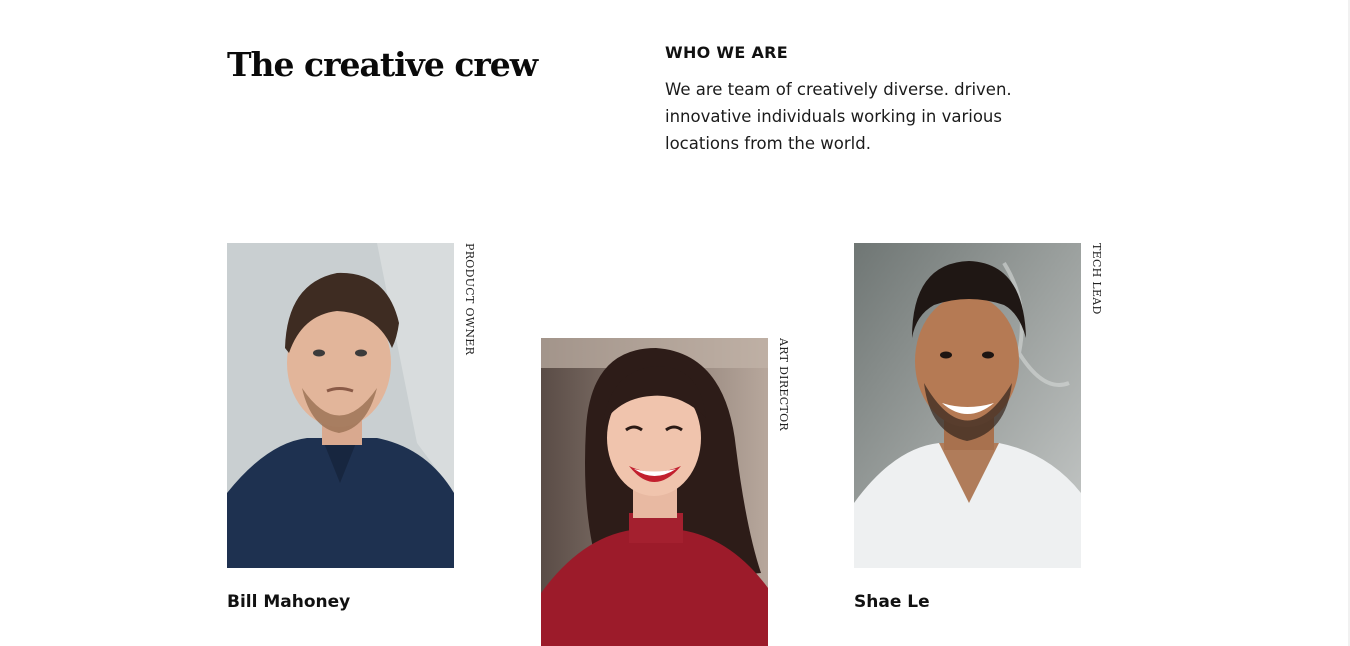 The width and height of the screenshot is (1350, 646). I want to click on portrait-woman-red-sweater-icon, so click(654, 492).